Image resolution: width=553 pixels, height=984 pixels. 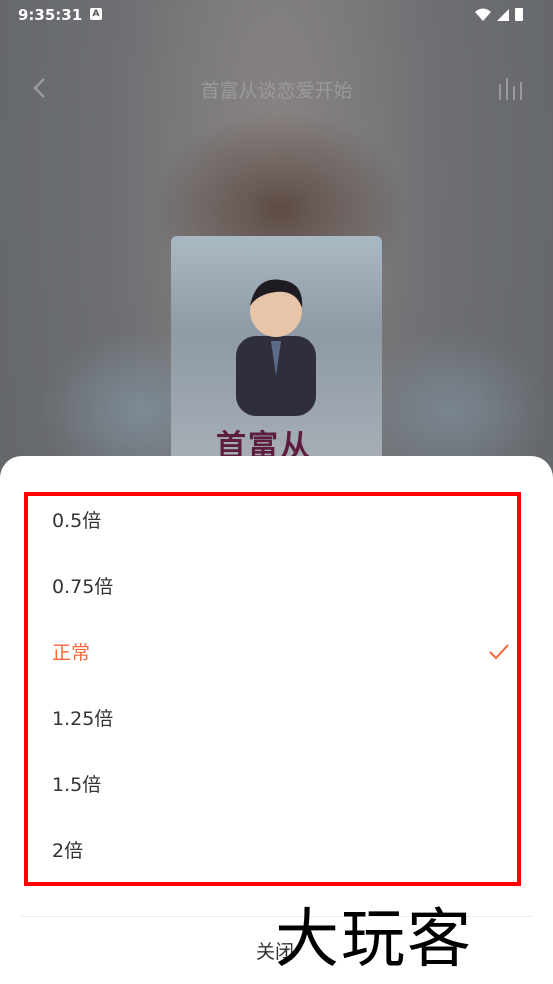 I want to click on status-time: 9:35:31, so click(x=50, y=15).